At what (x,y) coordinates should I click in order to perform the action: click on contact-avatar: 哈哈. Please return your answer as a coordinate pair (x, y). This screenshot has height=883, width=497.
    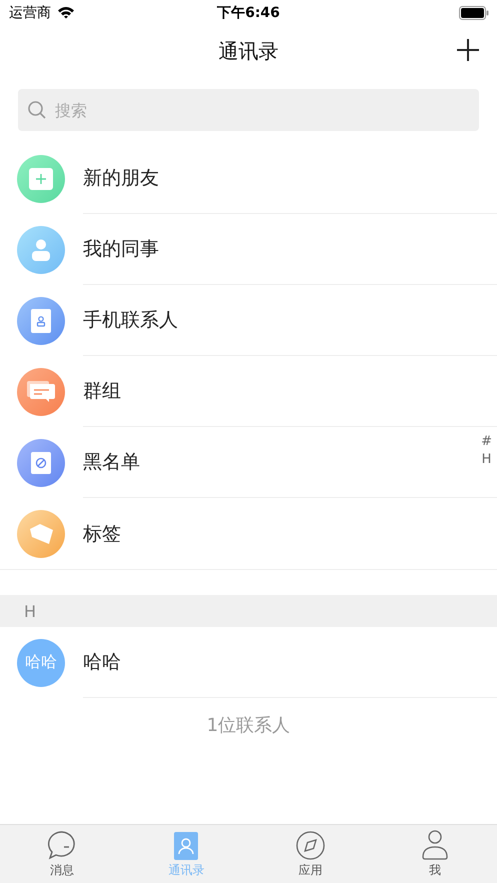
    Looking at the image, I should click on (41, 662).